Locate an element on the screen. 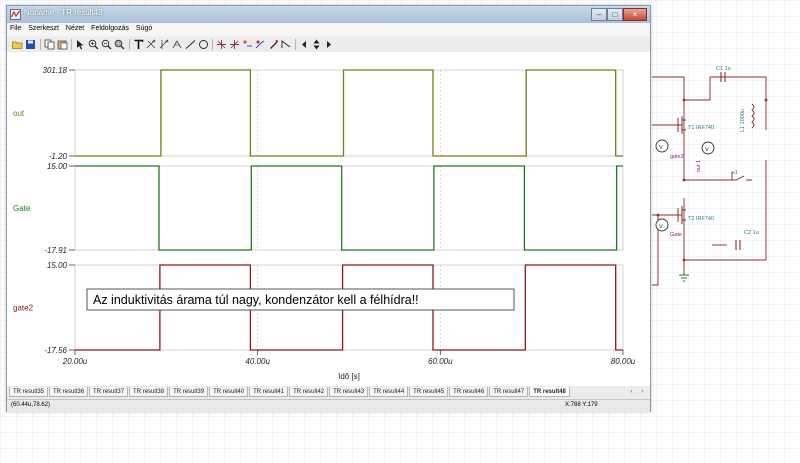 This screenshot has height=463, width=800. menu-view: Nézet is located at coordinates (74, 27).